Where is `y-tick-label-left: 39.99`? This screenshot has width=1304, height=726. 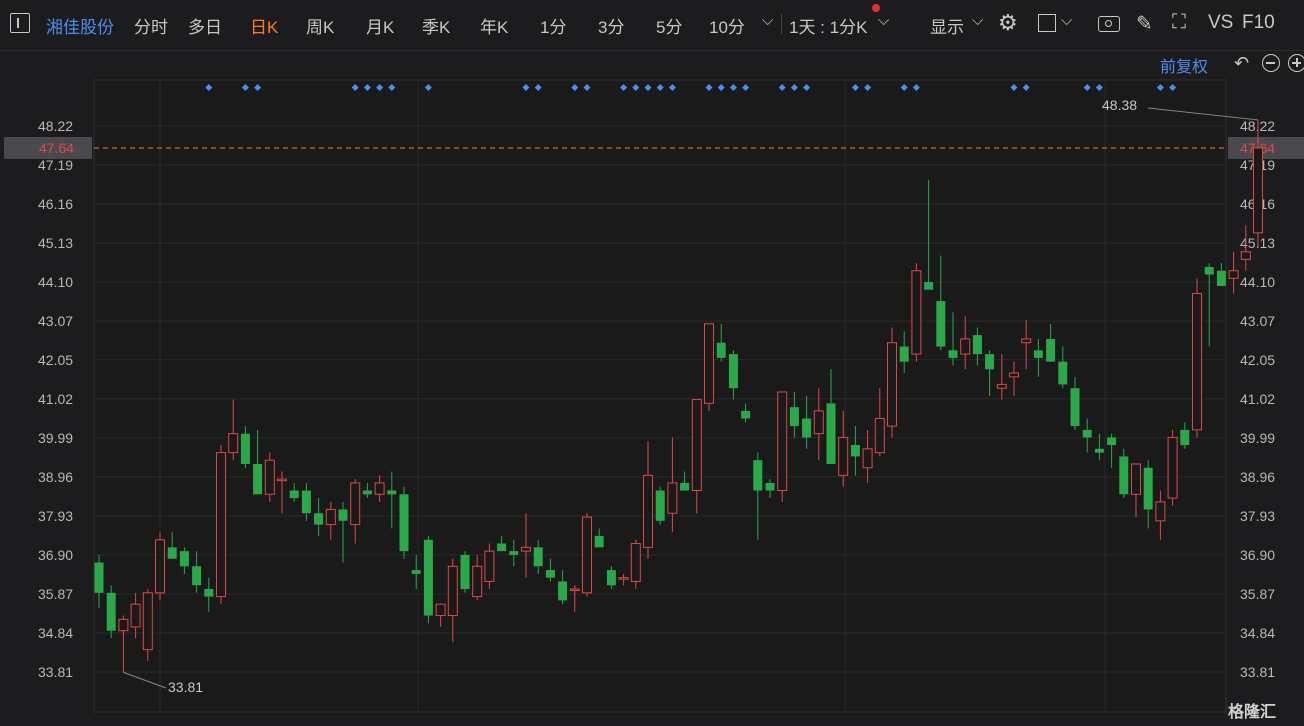 y-tick-label-left: 39.99 is located at coordinates (55, 438).